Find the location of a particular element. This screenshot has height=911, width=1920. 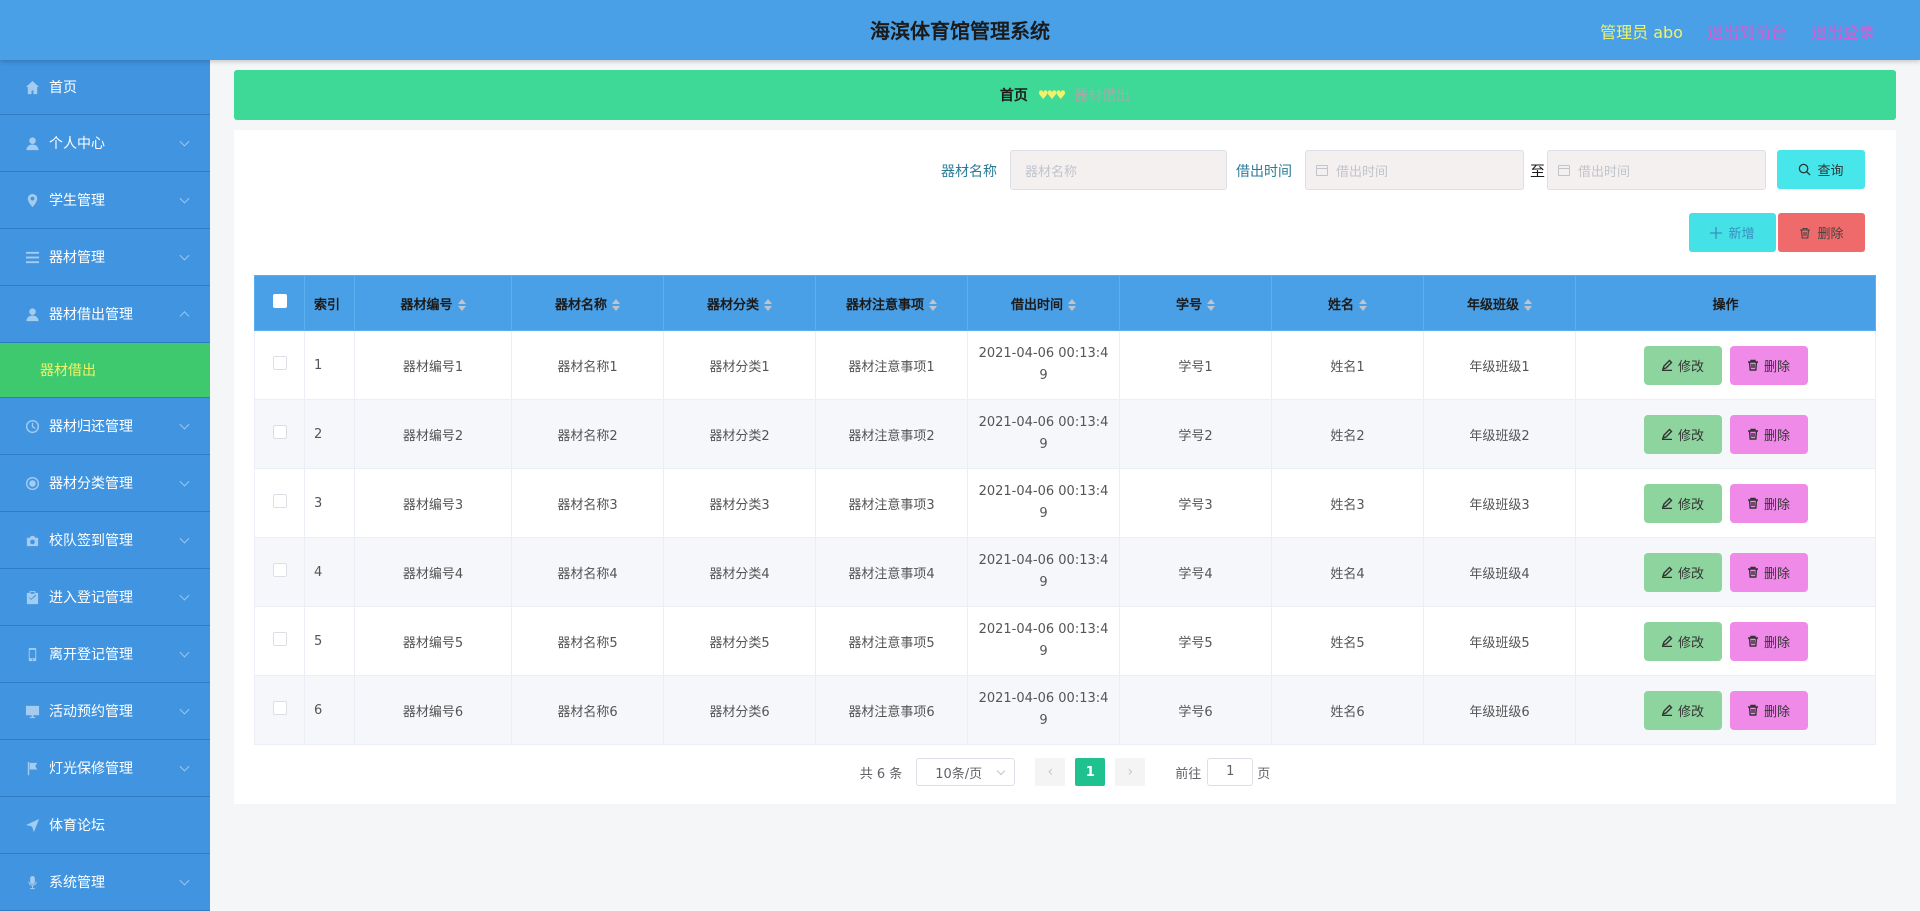

query-button-label: 查询 is located at coordinates (1830, 171).